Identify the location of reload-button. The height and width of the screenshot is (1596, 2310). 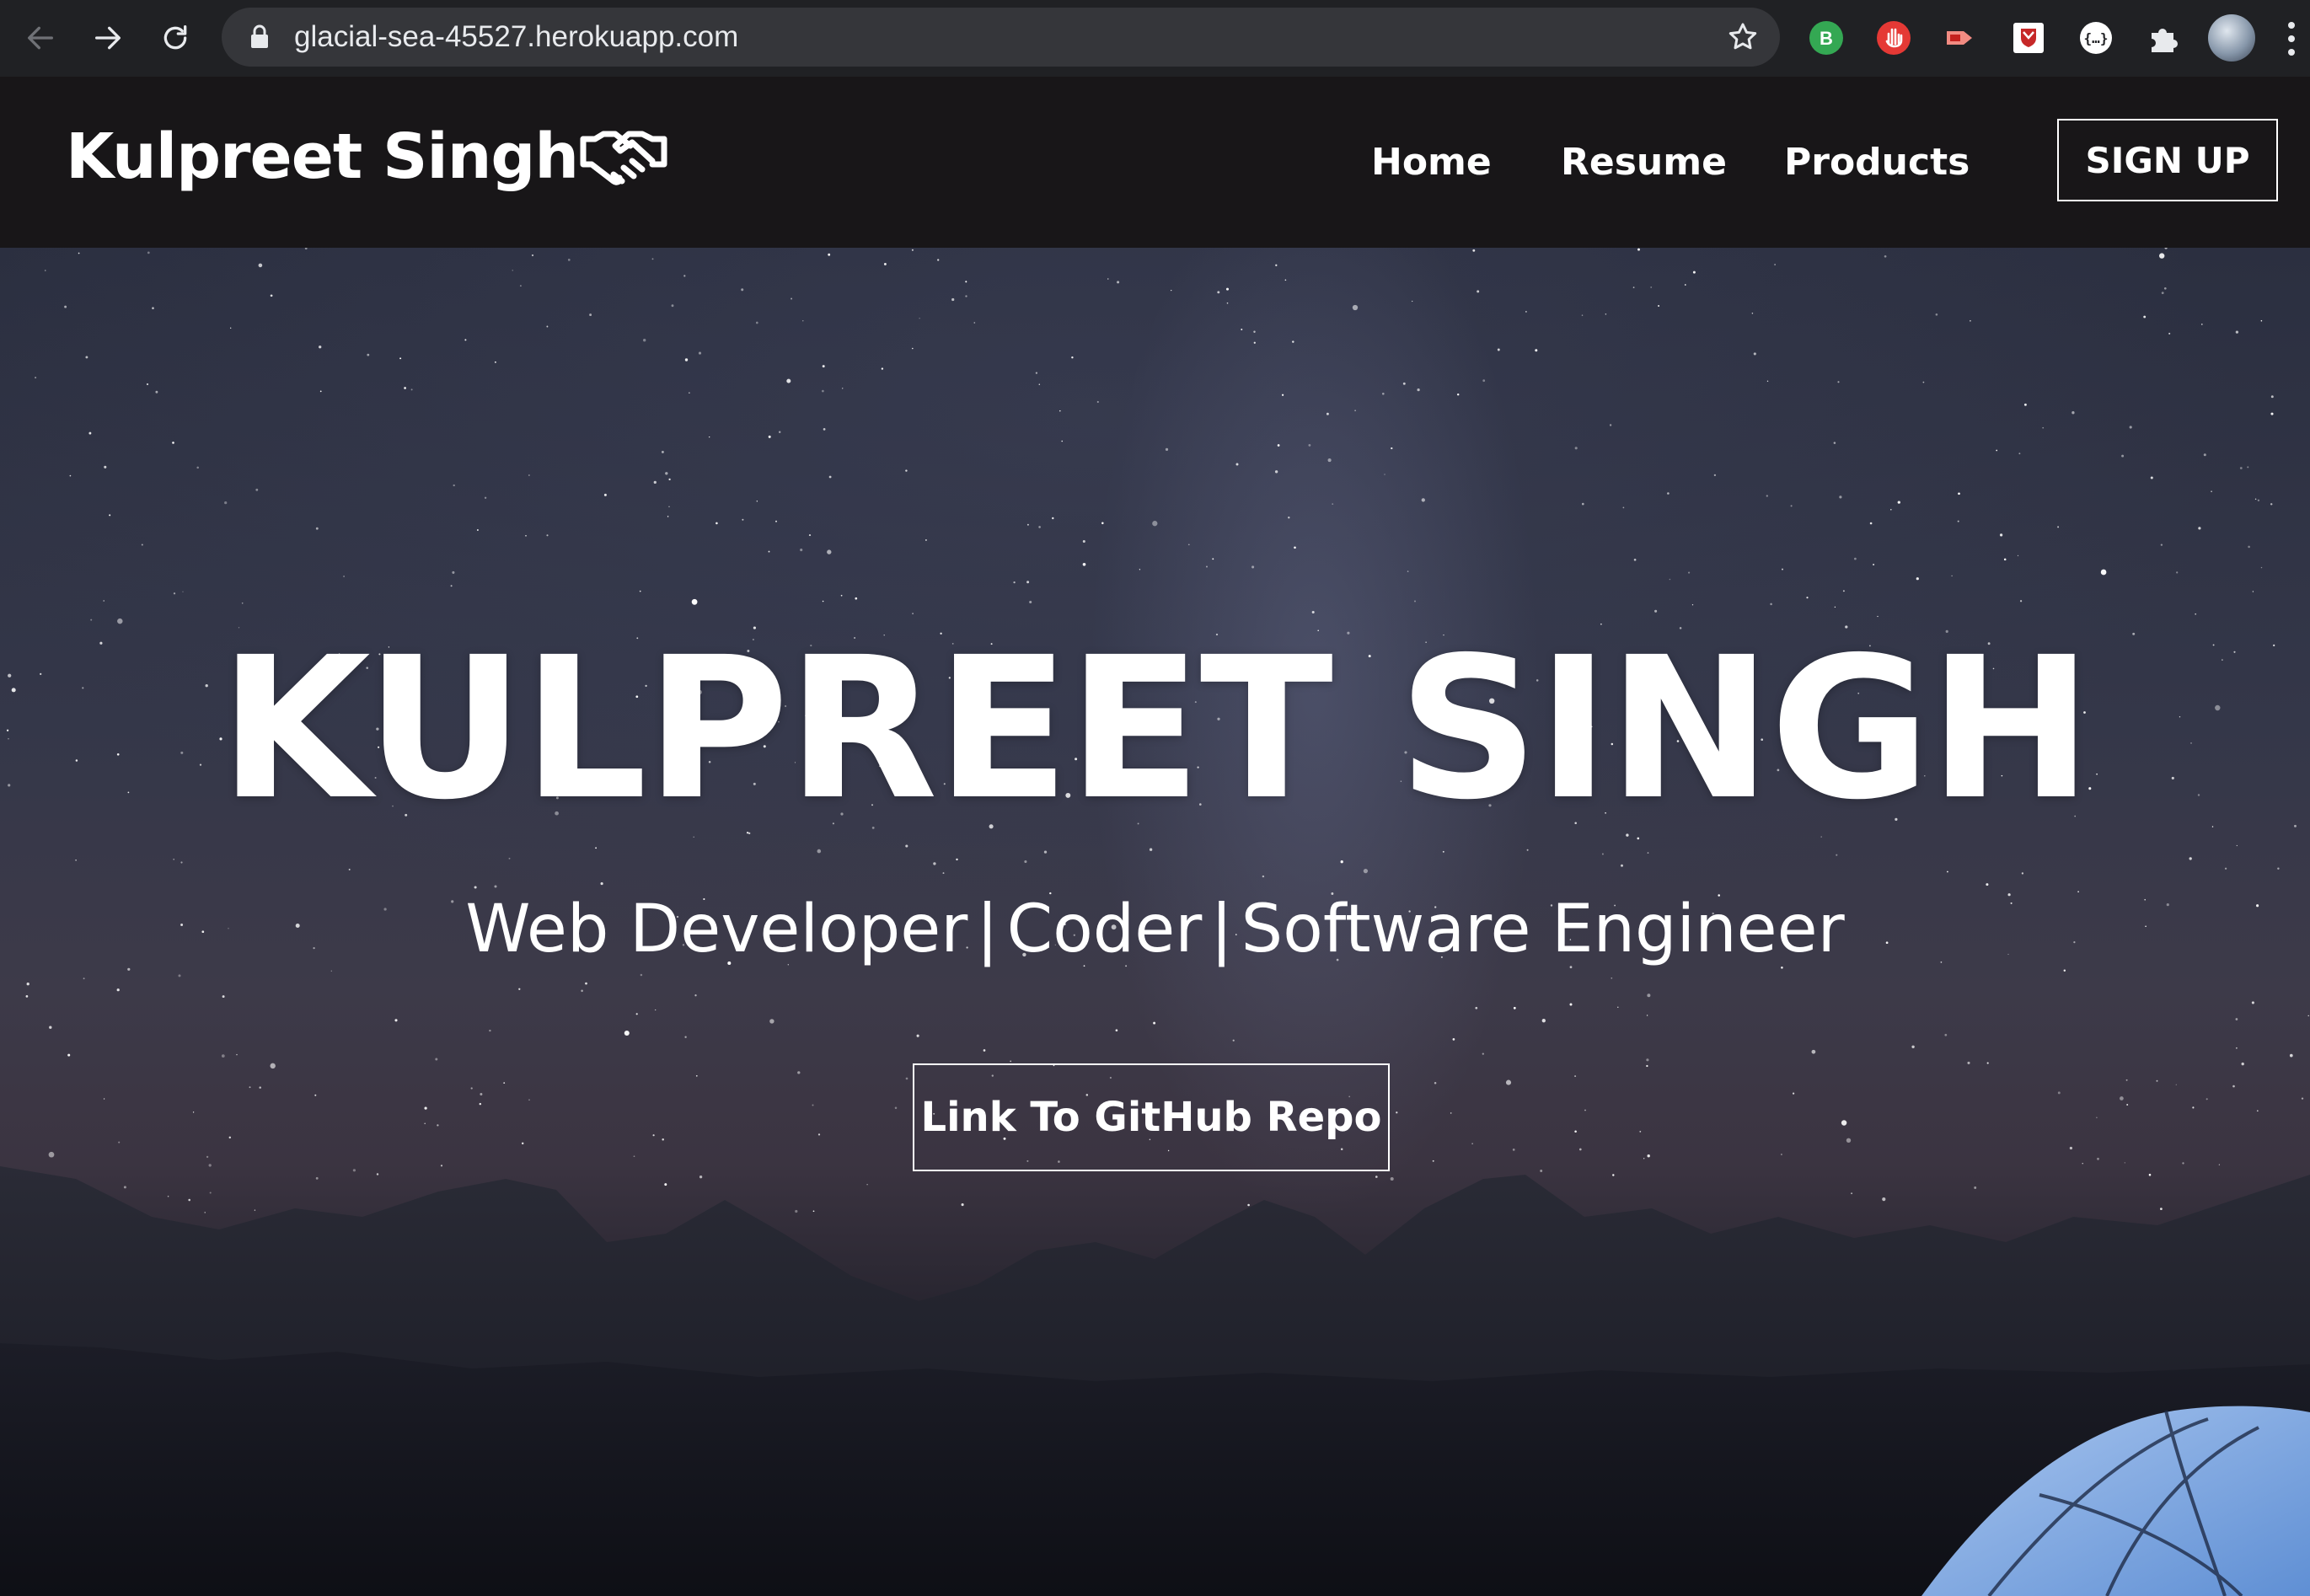
(175, 38).